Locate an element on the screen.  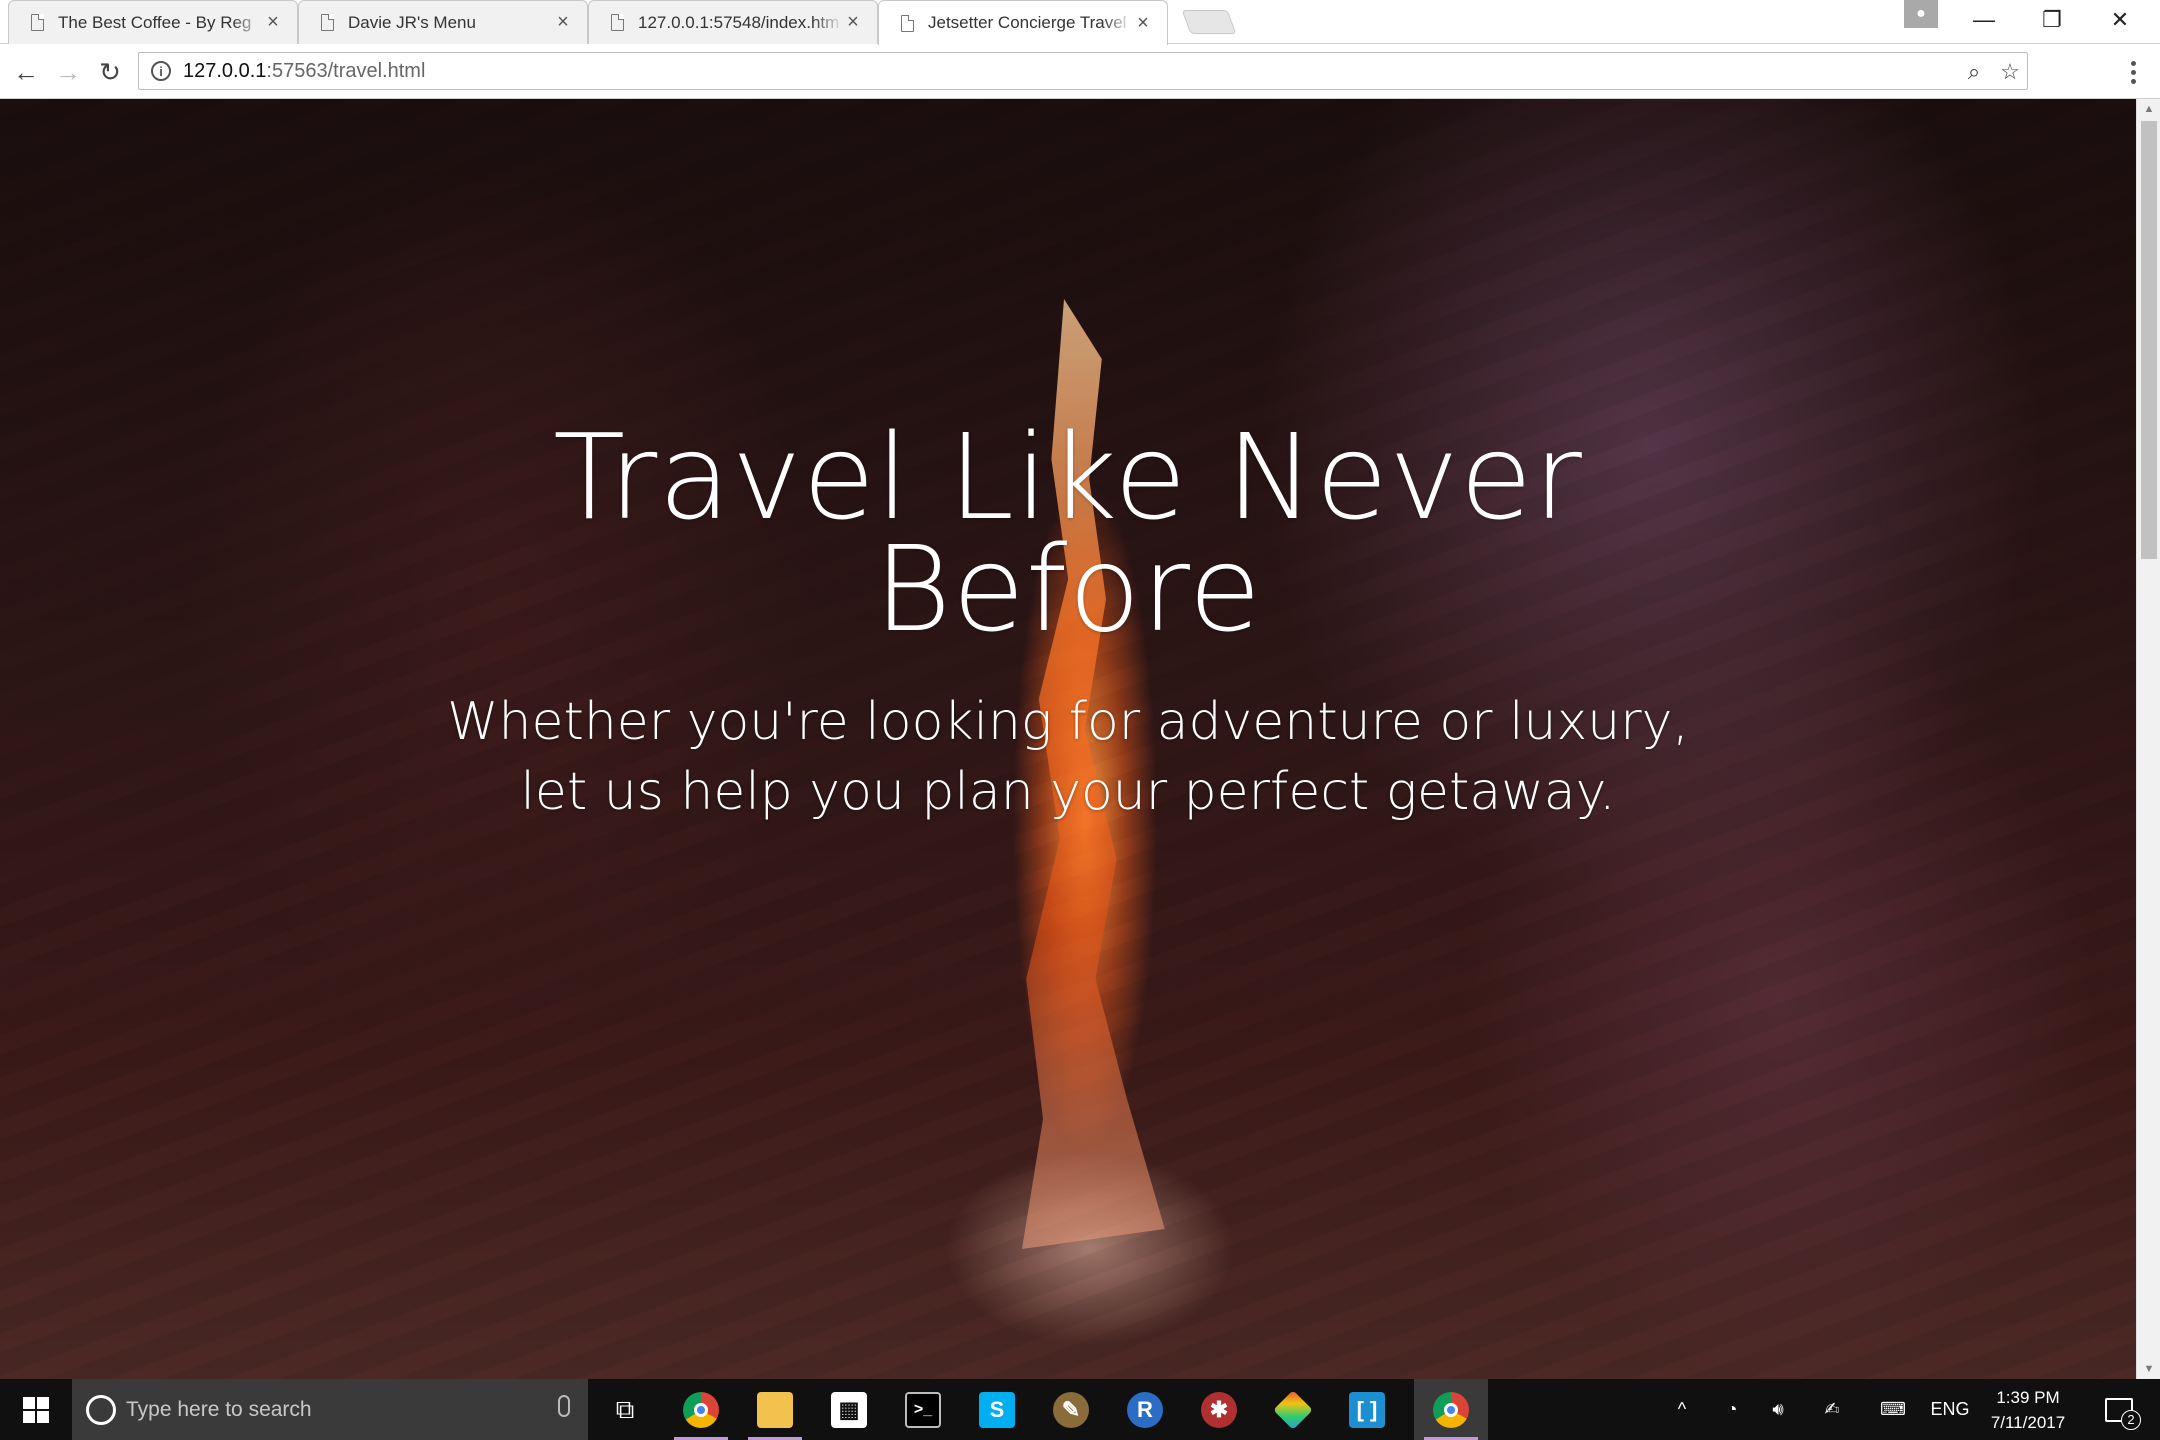
scroll-down-icon: ▼ is located at coordinates (2148, 1369).